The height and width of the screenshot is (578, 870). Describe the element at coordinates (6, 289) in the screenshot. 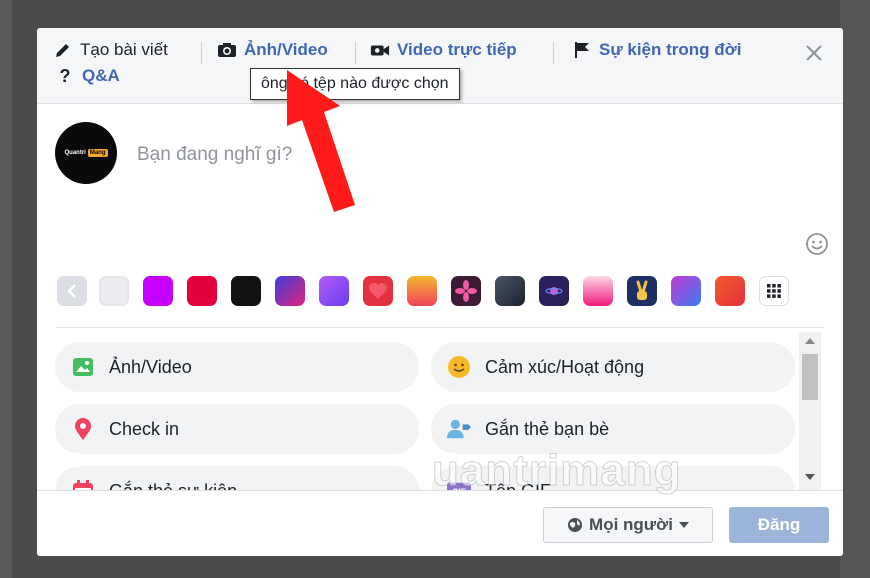

I see `backdrop-left` at that location.